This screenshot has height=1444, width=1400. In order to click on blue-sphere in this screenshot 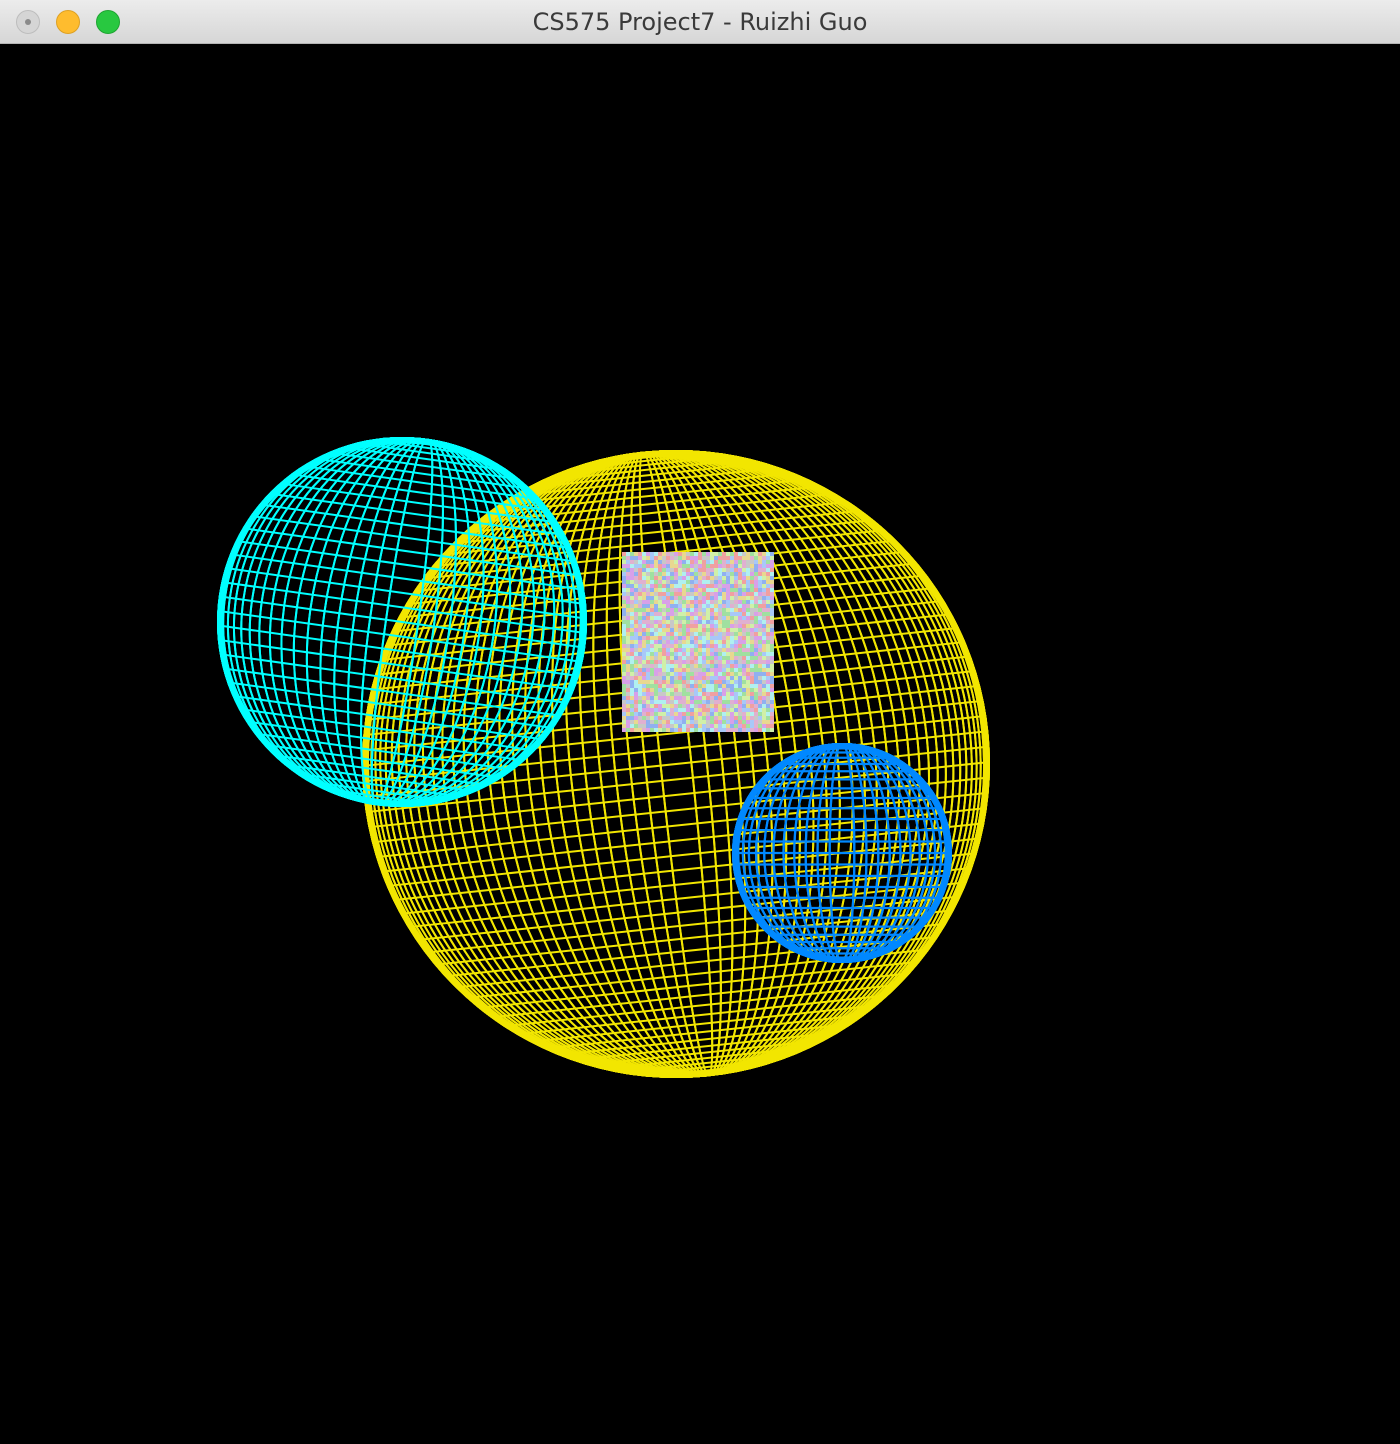, I will do `click(842, 853)`.